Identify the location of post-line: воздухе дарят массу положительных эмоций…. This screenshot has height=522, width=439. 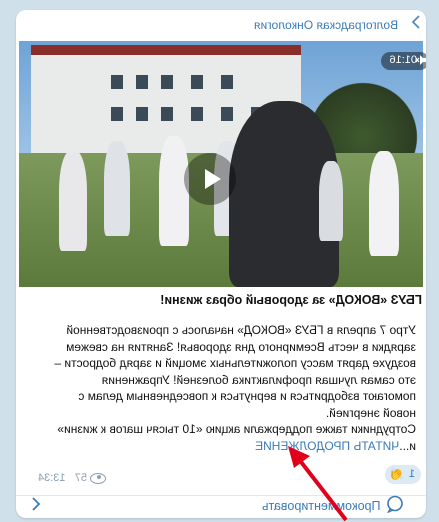
(235, 363).